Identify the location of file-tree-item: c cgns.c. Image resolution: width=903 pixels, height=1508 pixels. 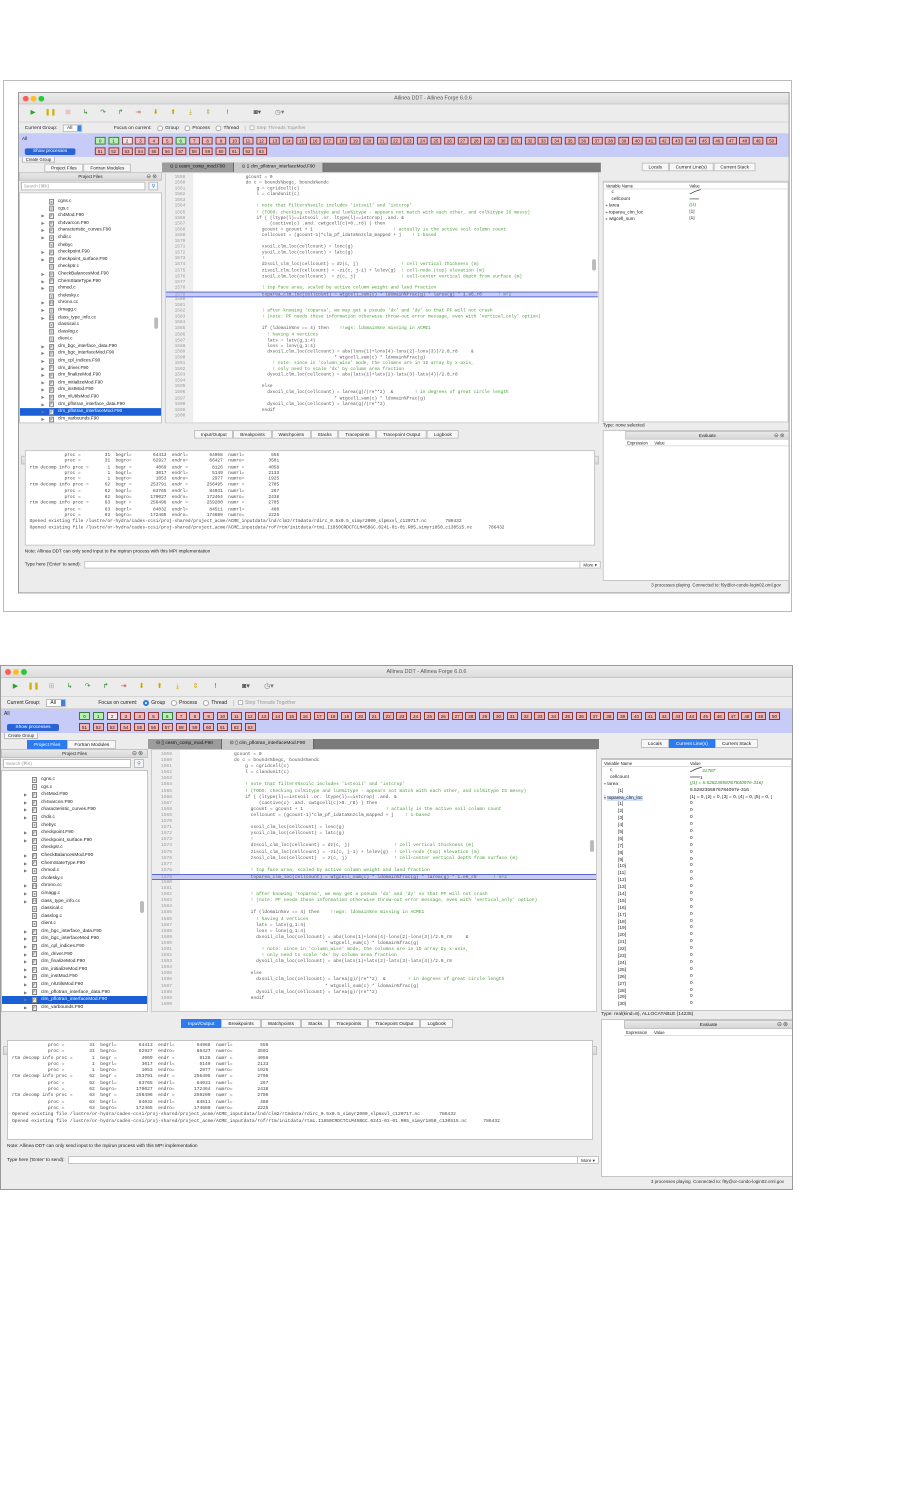
(90, 201).